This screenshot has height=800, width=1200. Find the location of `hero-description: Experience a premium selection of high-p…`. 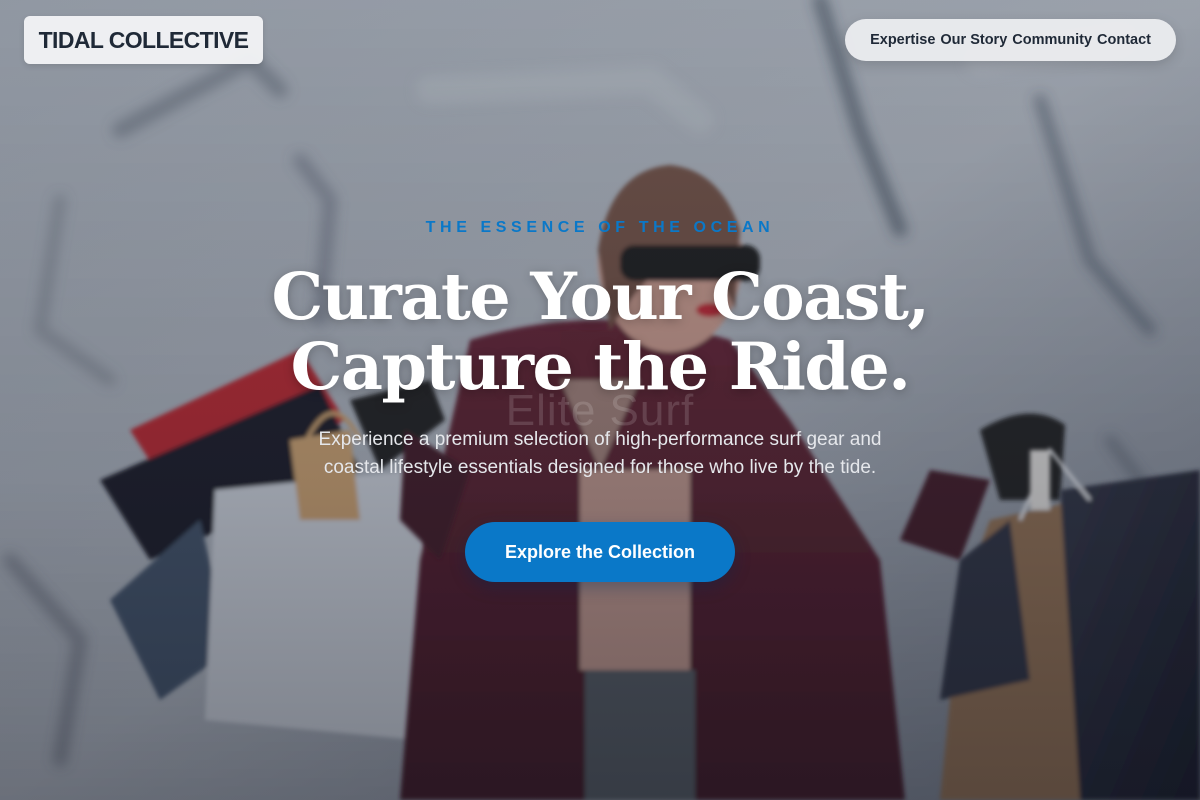

hero-description: Experience a premium selection of high-p… is located at coordinates (600, 454).